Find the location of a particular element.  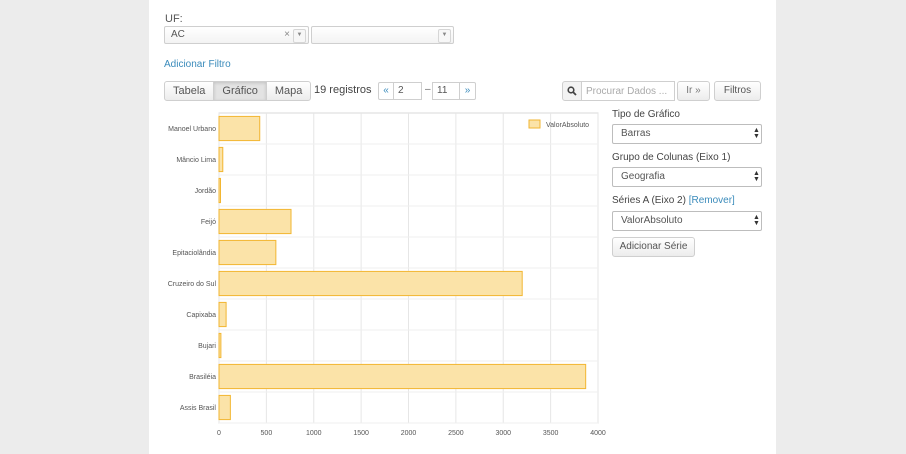

y-category-label: Mâncio Lima is located at coordinates (196, 160).